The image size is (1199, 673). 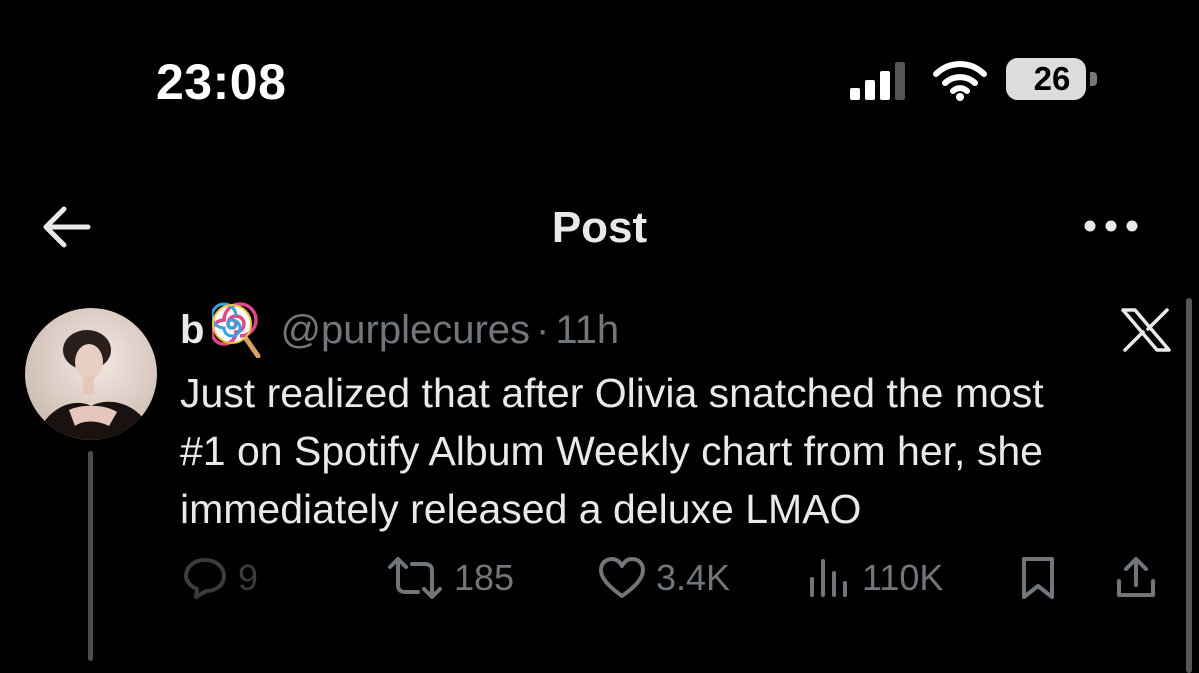 I want to click on repost-count: 185, so click(x=484, y=577).